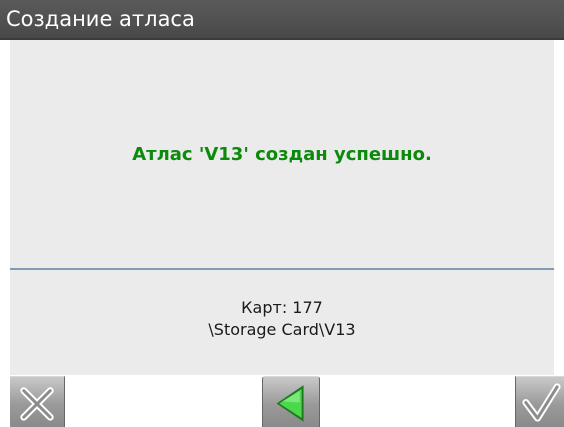 This screenshot has height=427, width=564. Describe the element at coordinates (282, 20) in the screenshot. I see `title-bar: Создание атласа` at that location.